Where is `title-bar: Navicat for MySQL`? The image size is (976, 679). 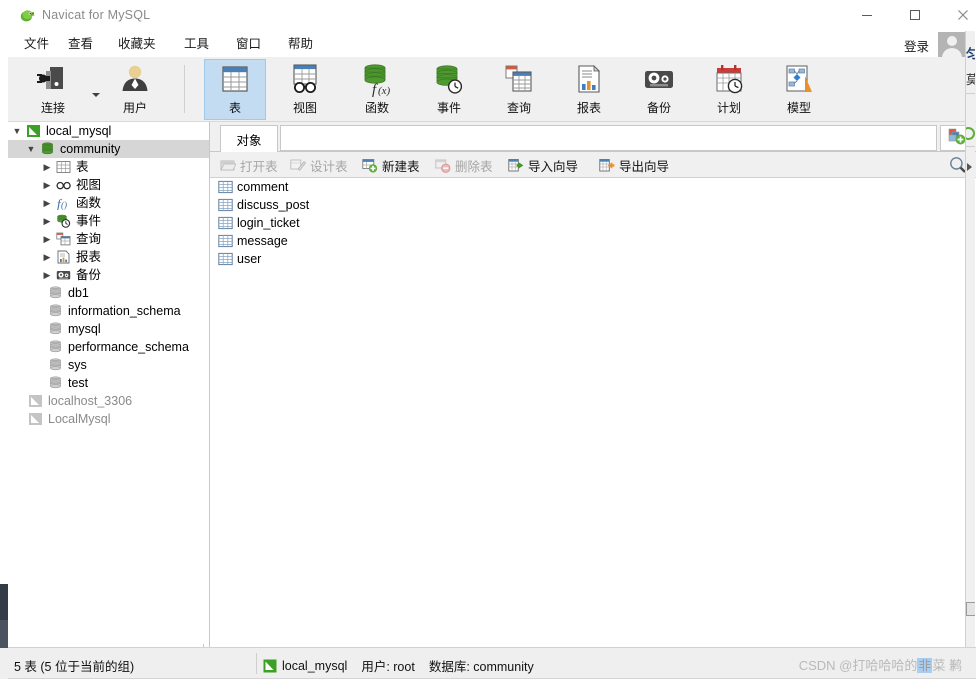
title-bar: Navicat for MySQL is located at coordinates (492, 16).